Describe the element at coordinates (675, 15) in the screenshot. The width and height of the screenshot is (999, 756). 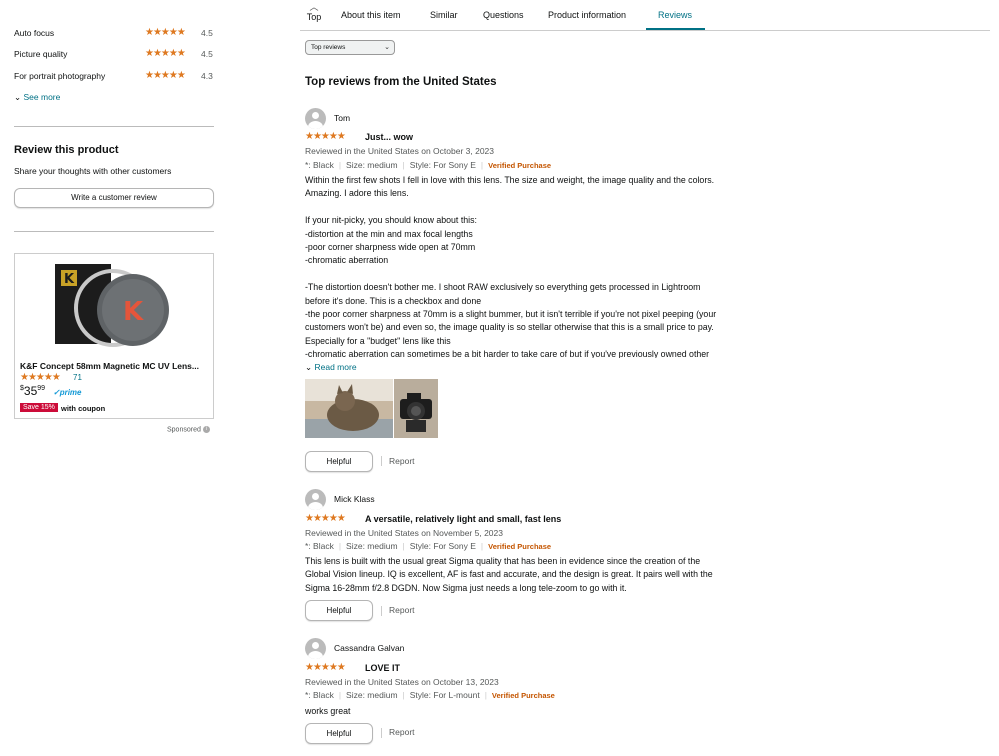
I see `tab-reviews: Reviews` at that location.